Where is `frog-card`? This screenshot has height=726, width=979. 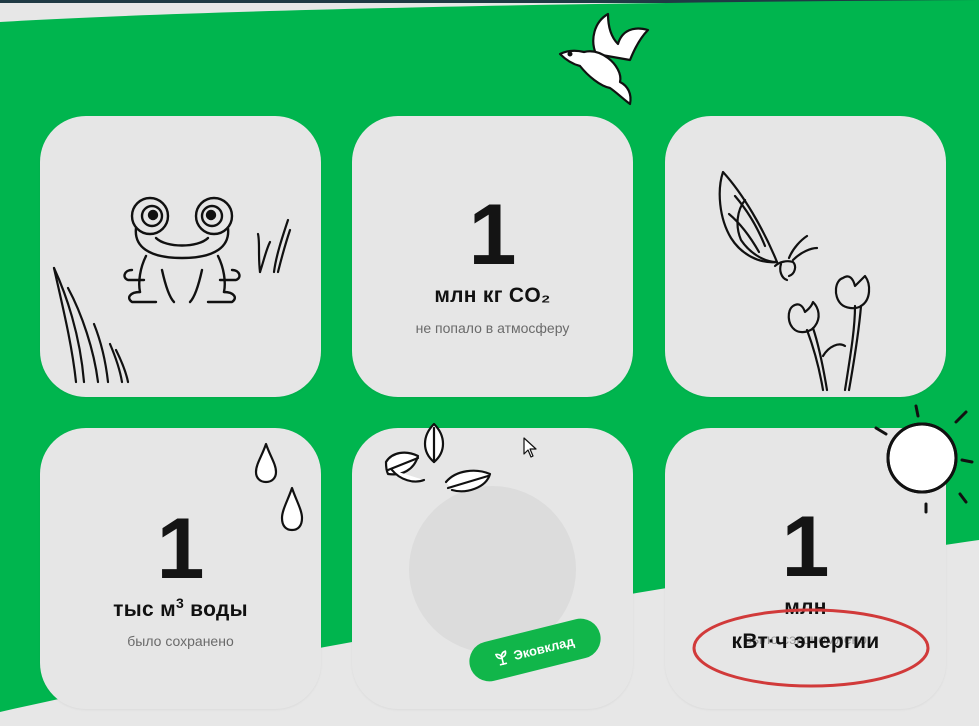 frog-card is located at coordinates (180, 256).